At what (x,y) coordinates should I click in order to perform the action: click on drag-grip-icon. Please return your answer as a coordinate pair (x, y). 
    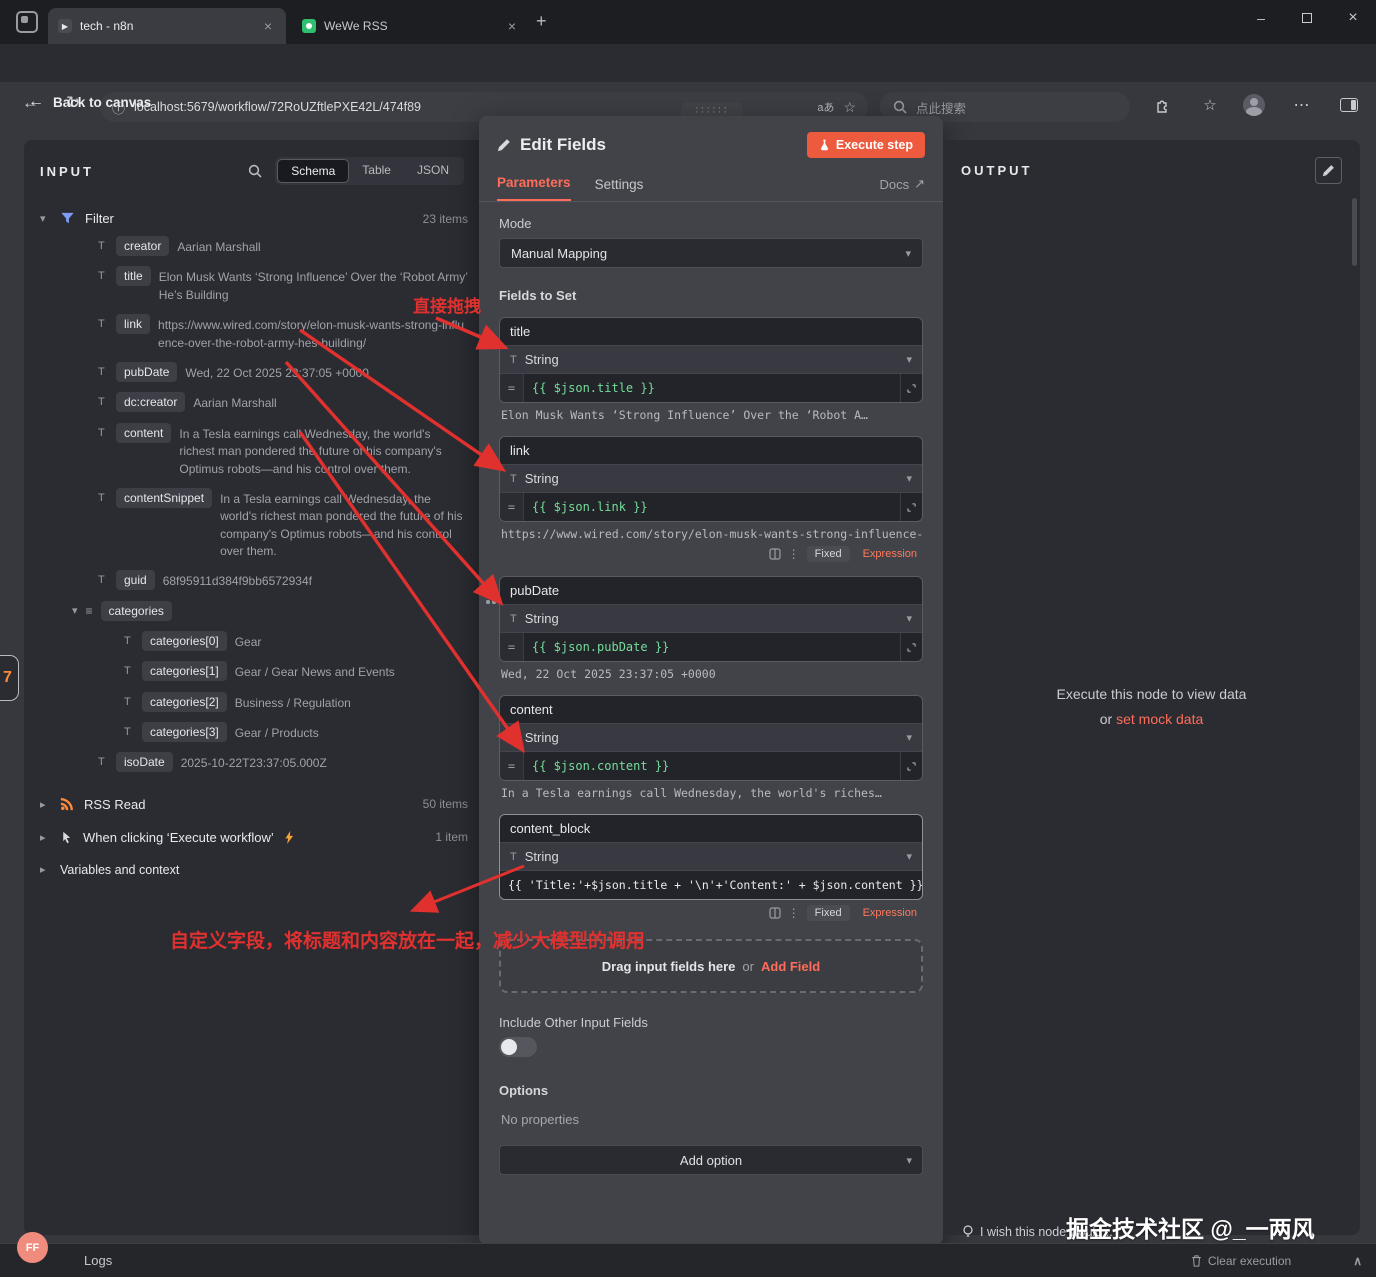
    Looking at the image, I should click on (488, 588).